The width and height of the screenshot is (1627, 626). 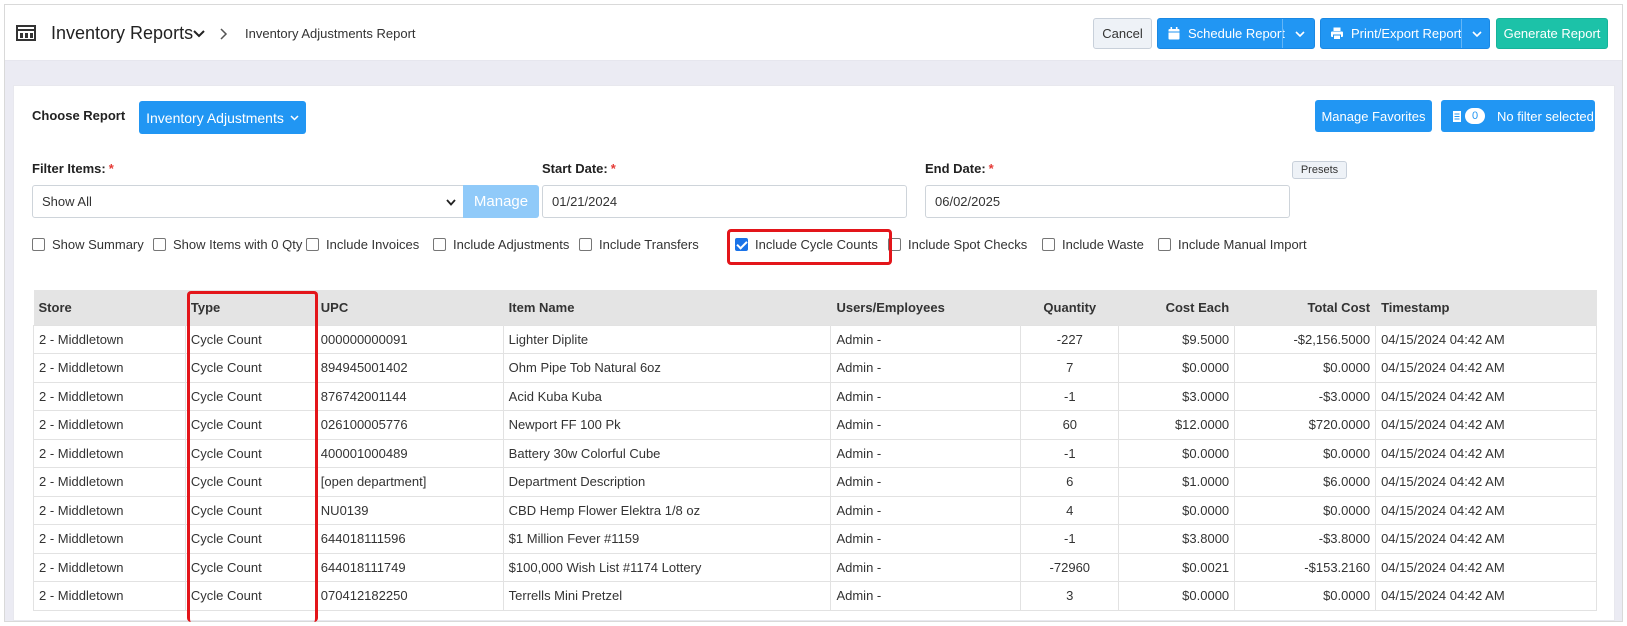 What do you see at coordinates (238, 244) in the screenshot?
I see `checkbox-label: Show Items with 0 Qty` at bounding box center [238, 244].